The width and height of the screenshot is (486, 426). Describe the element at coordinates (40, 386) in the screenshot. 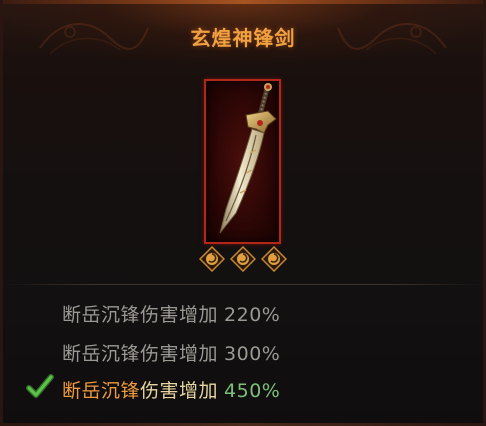

I see `checkmark-icon` at that location.